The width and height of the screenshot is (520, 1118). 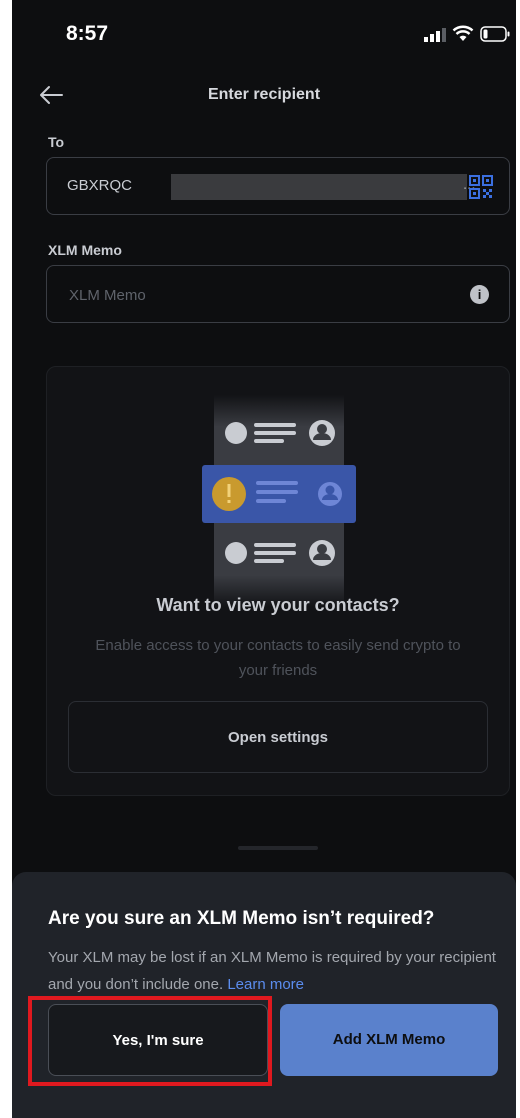 I want to click on dialog-title: Are you sure an XLM Memo isn’t required?, so click(x=241, y=918).